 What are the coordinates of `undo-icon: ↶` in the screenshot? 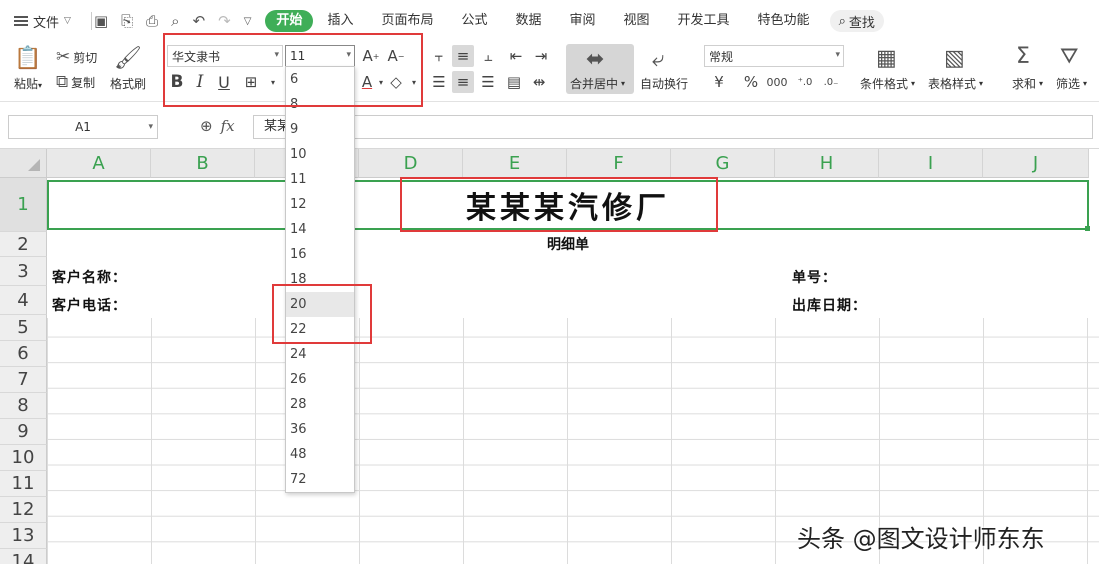 It's located at (199, 21).